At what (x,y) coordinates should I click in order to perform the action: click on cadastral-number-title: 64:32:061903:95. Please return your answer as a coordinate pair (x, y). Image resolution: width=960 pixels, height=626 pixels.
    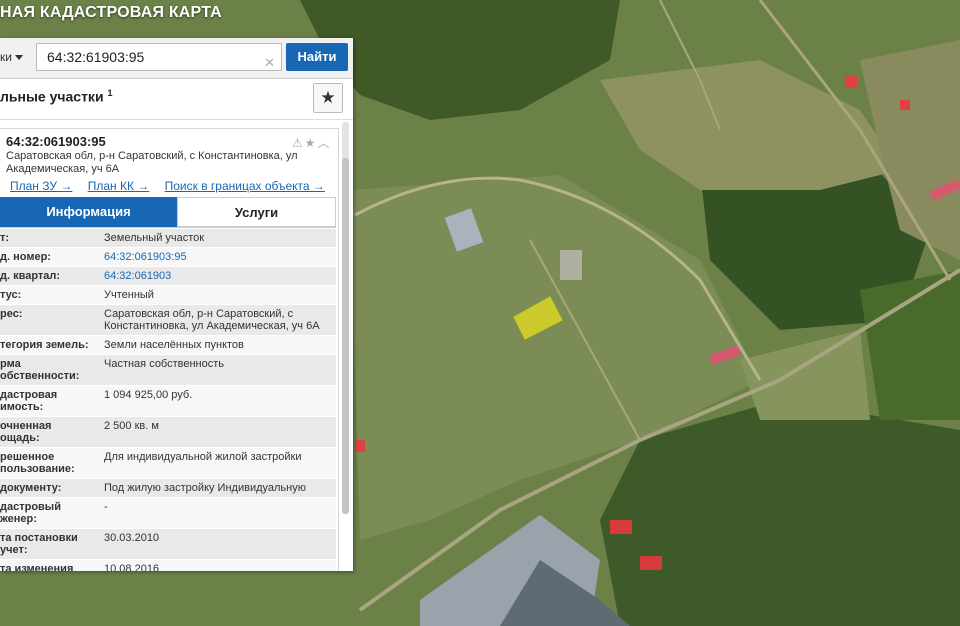
    Looking at the image, I should click on (56, 141).